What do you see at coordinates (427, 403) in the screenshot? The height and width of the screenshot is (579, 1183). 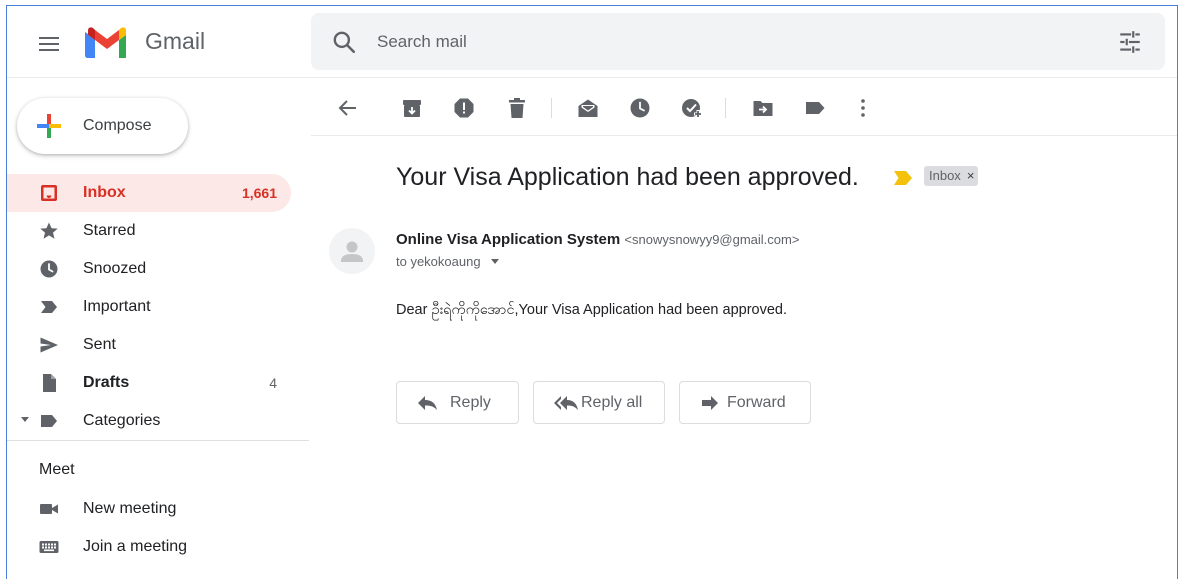 I see `reply-icon` at bounding box center [427, 403].